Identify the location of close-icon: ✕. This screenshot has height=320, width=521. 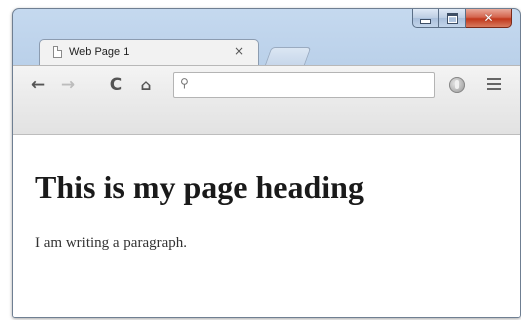
(488, 18).